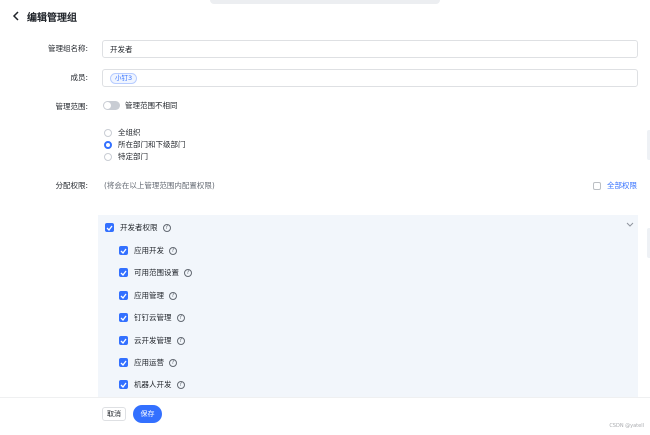  I want to click on permission-item-label: 可用范围设置, so click(156, 272).